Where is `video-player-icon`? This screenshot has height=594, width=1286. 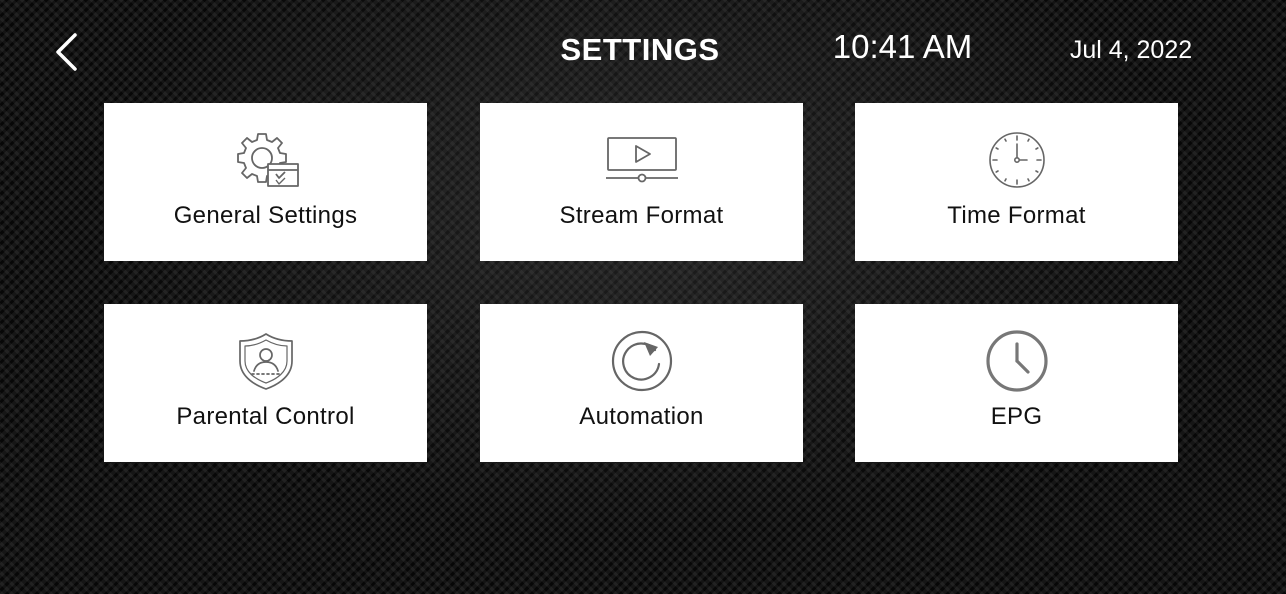
video-player-icon is located at coordinates (641, 160).